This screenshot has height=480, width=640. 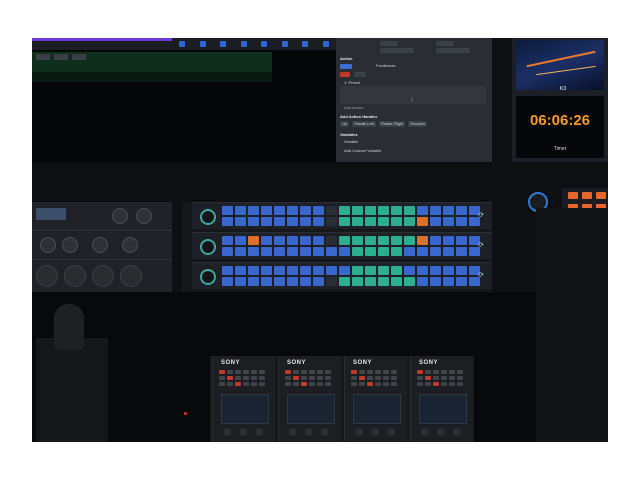 What do you see at coordinates (360, 74) in the screenshot?
I see `select-field` at bounding box center [360, 74].